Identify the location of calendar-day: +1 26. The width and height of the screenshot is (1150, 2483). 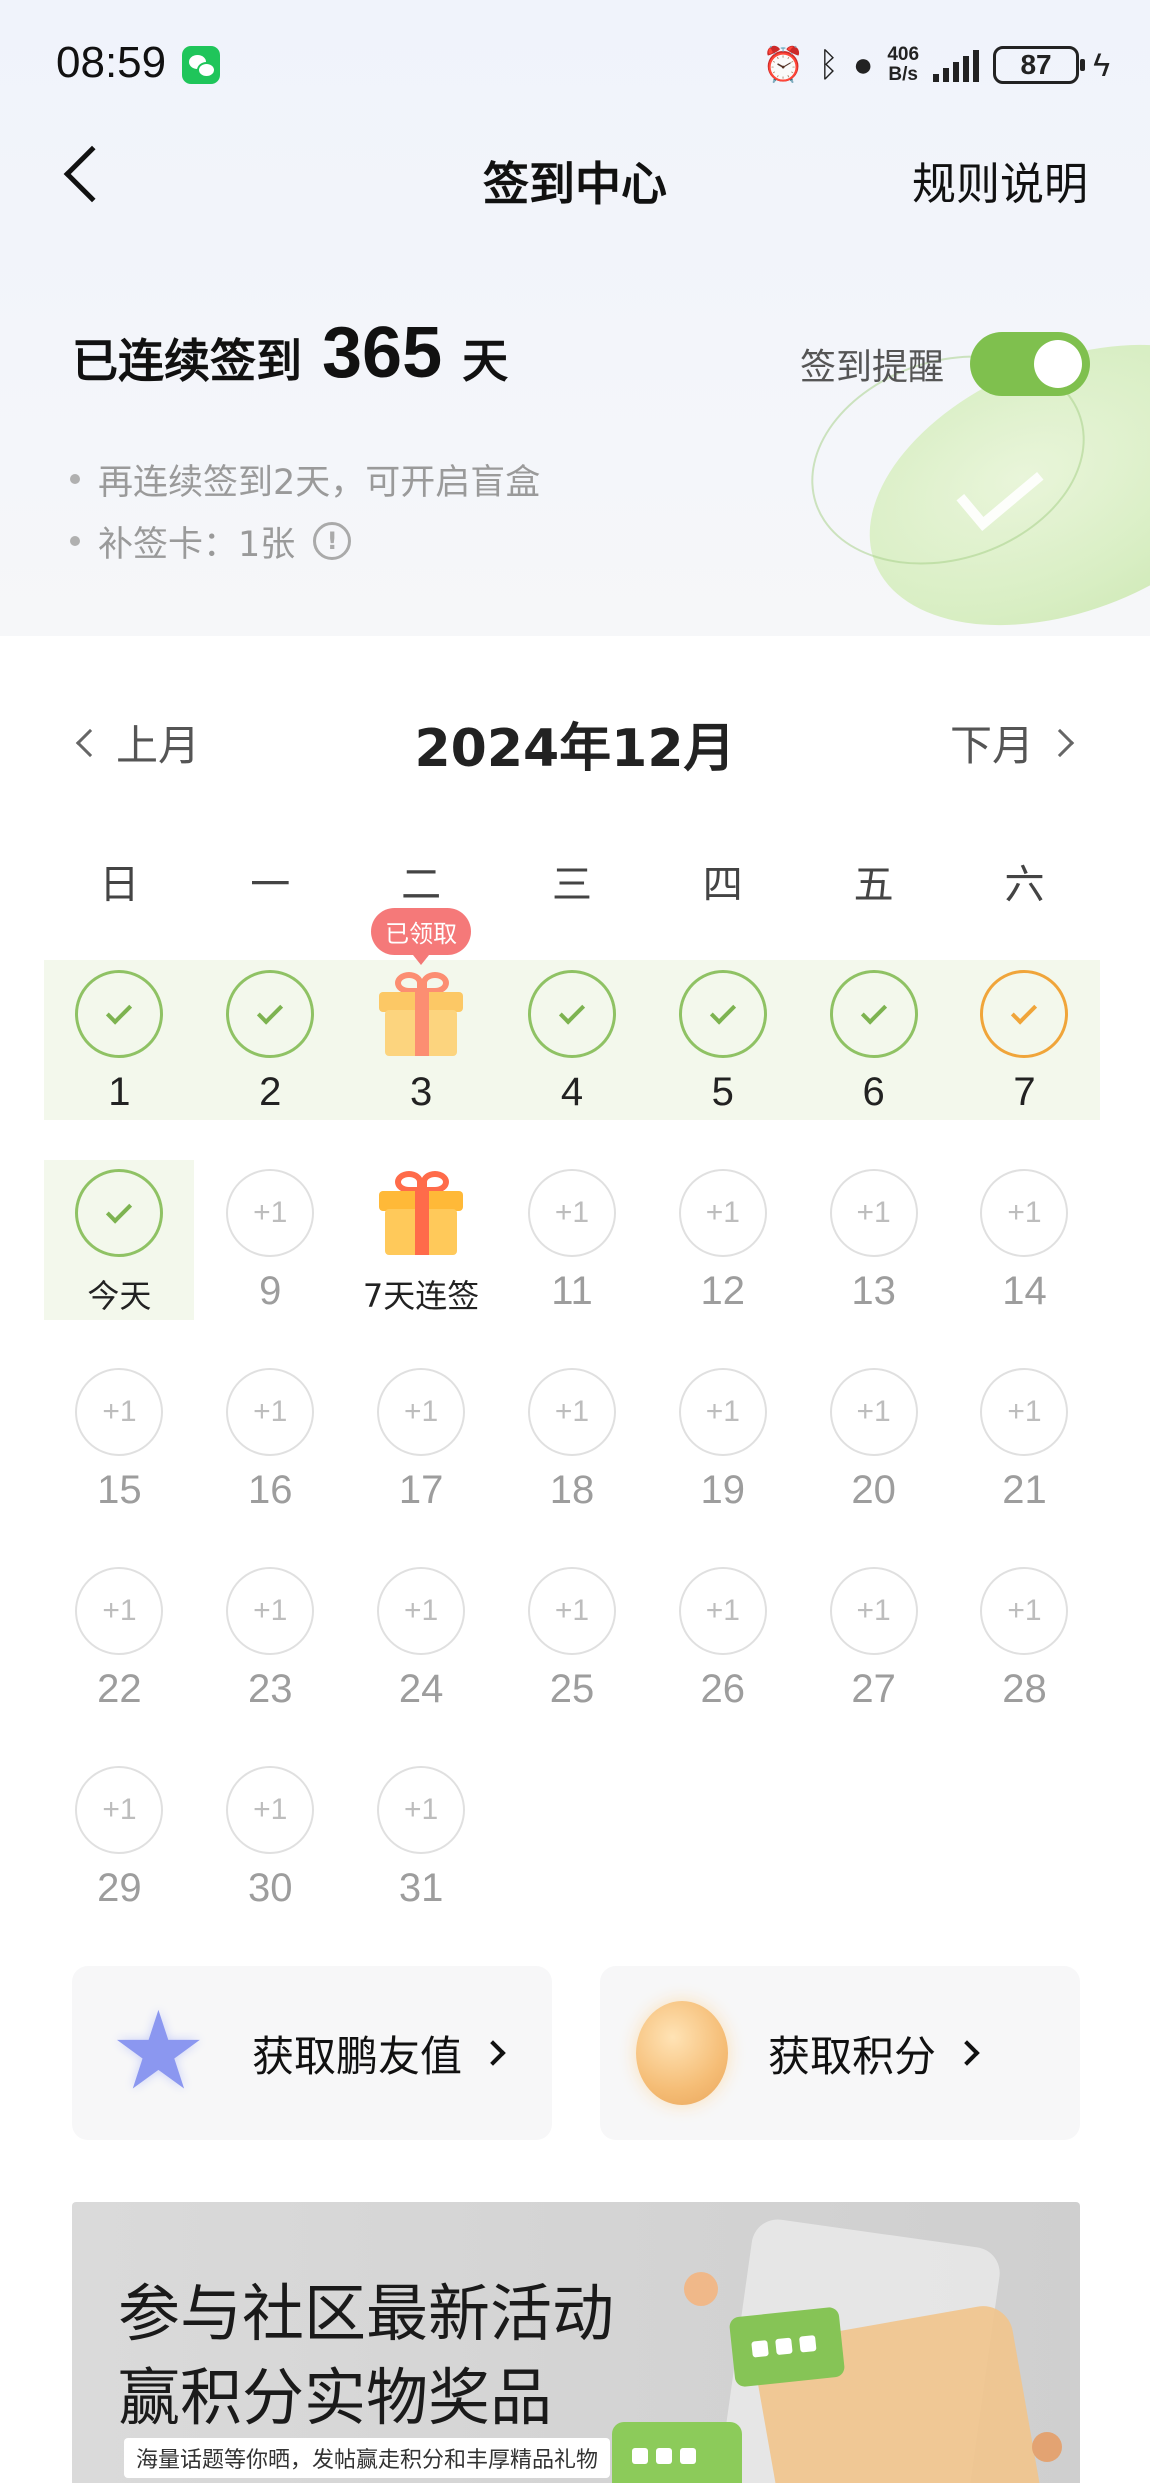
(722, 1666).